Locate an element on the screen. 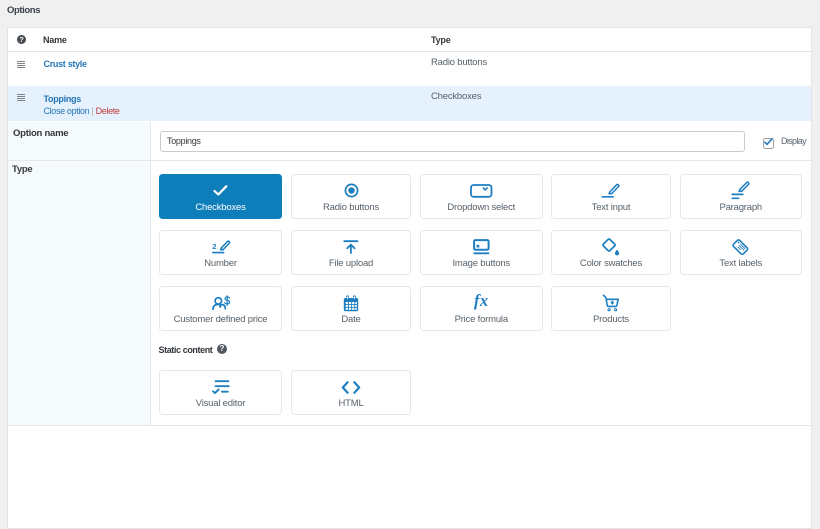  svg-text: 2 is located at coordinates (214, 246).